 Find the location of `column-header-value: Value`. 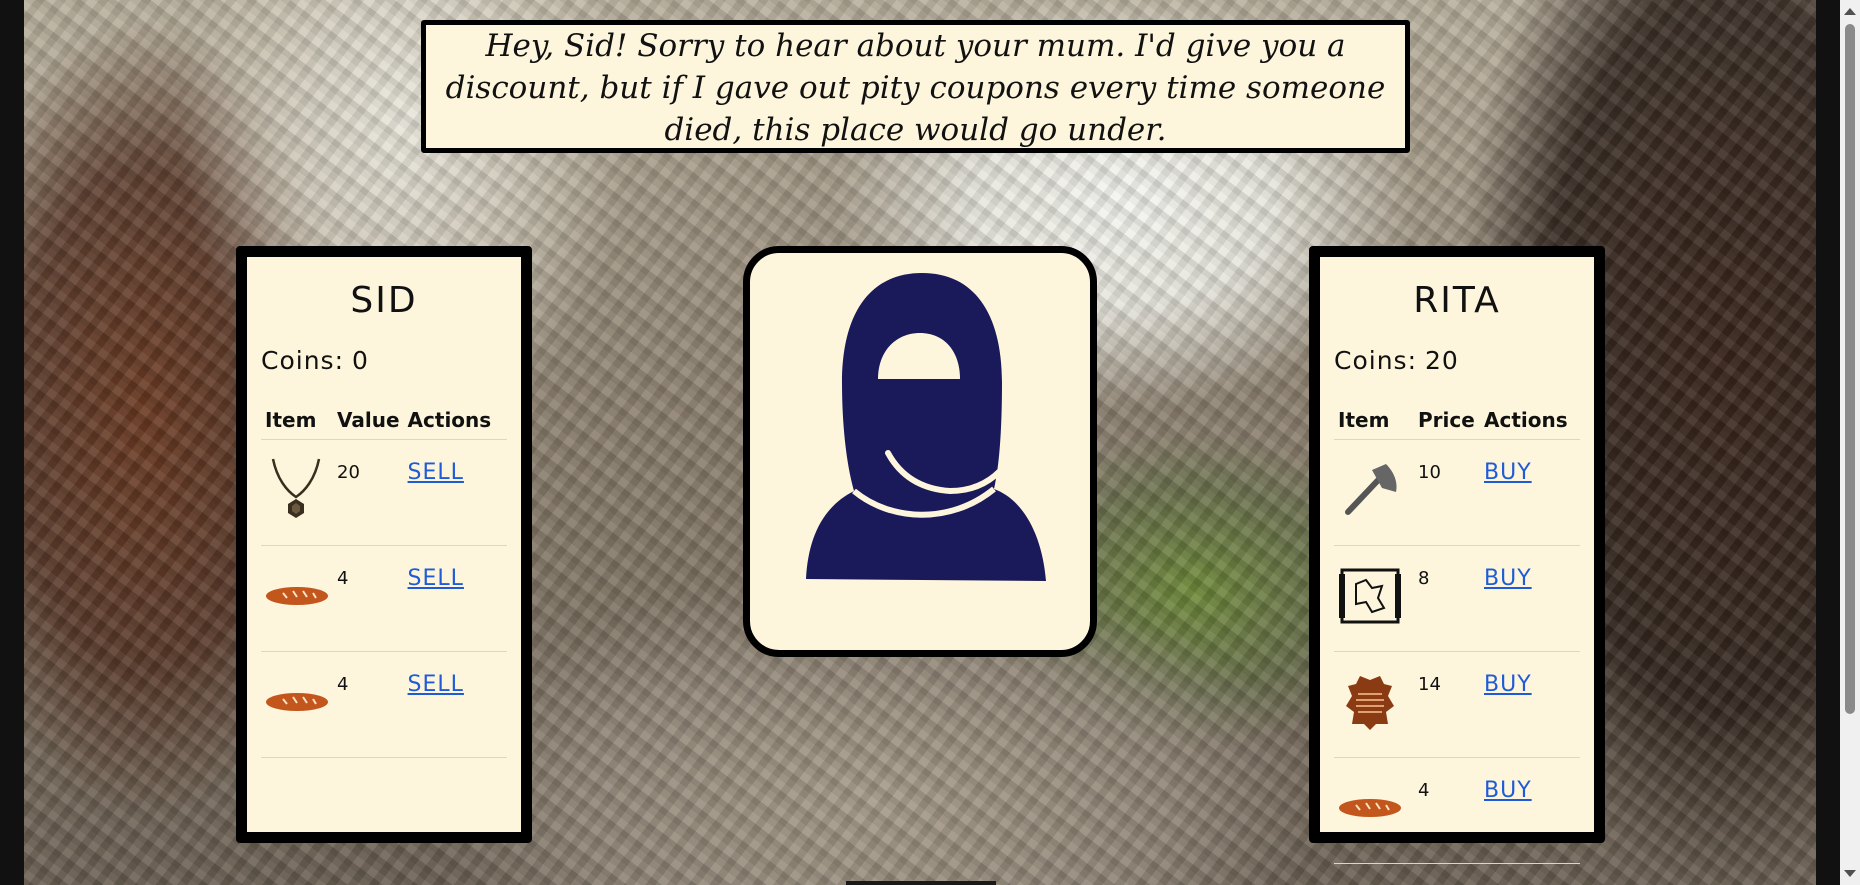

column-header-value: Value is located at coordinates (368, 420).